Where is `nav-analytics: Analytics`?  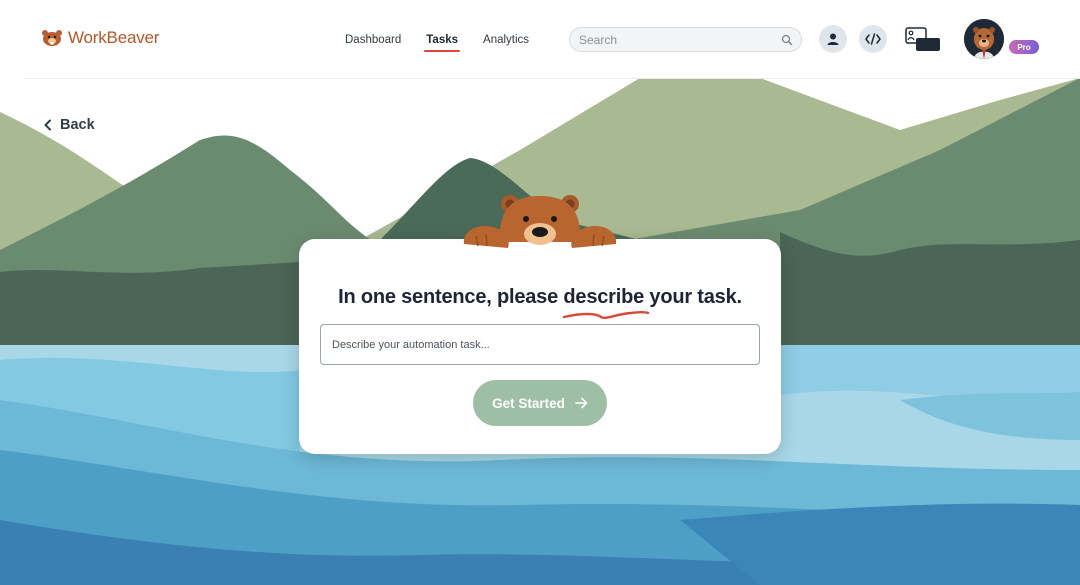
nav-analytics: Analytics is located at coordinates (506, 40).